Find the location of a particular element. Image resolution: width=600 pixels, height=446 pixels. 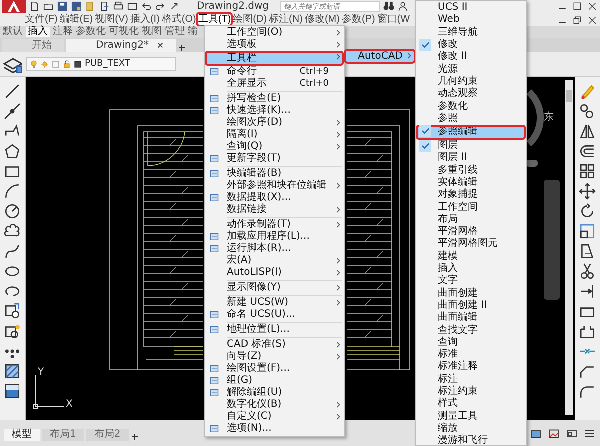

menu-item: 平滑网格 is located at coordinates (471, 232).